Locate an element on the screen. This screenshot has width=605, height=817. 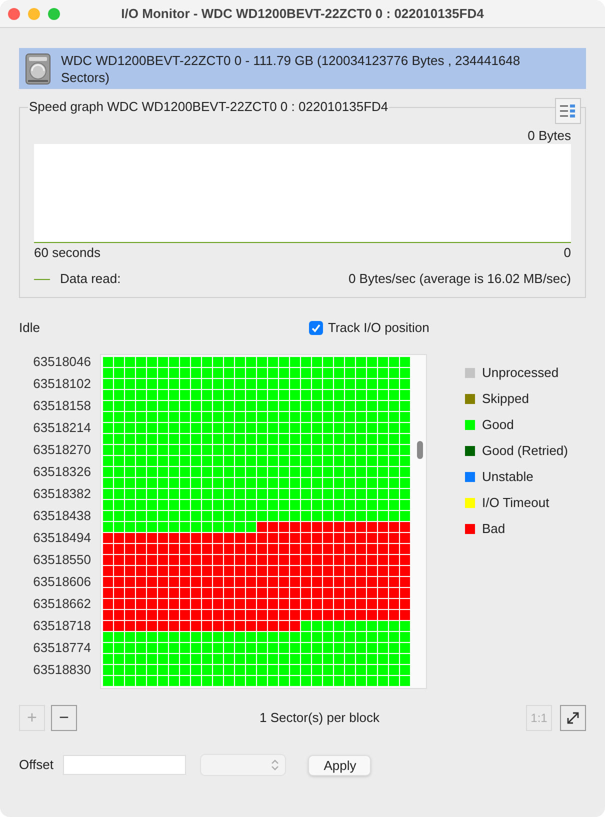
checkmark-icon is located at coordinates (316, 328).